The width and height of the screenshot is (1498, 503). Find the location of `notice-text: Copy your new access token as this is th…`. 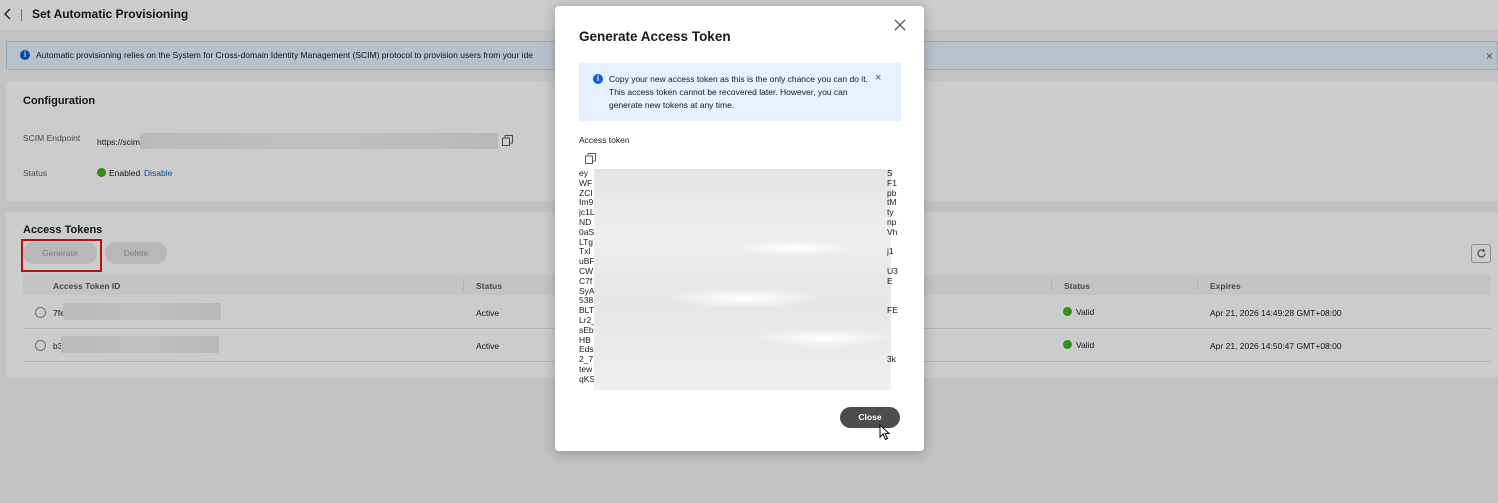

notice-text: Copy your new access token as this is th… is located at coordinates (738, 92).